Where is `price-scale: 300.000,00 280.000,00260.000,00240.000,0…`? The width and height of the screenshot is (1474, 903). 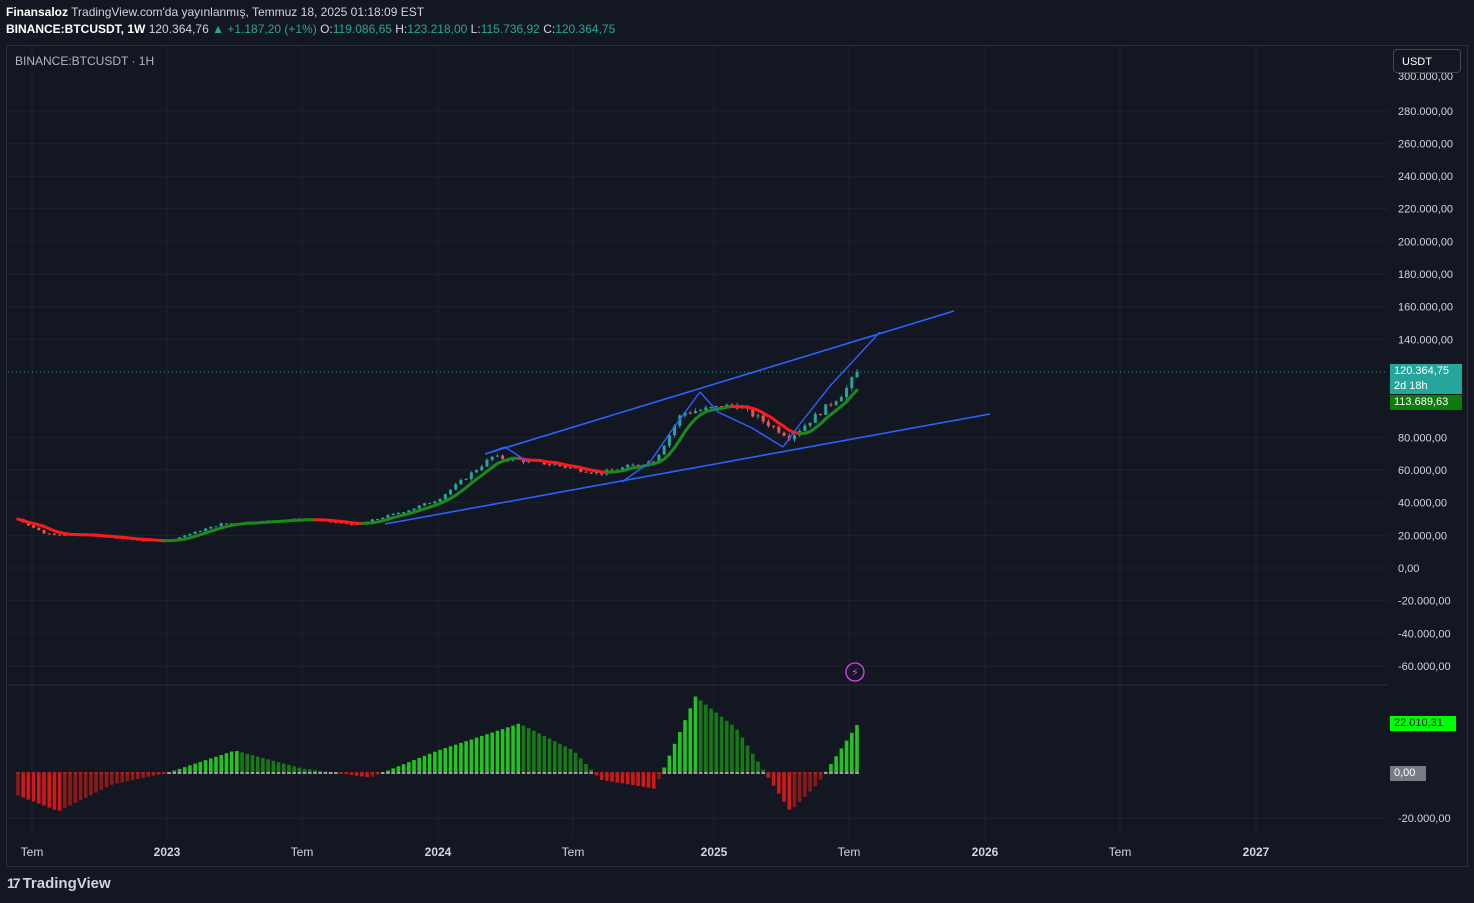 price-scale: 300.000,00 280.000,00260.000,00240.000,0… is located at coordinates (1425, 448).